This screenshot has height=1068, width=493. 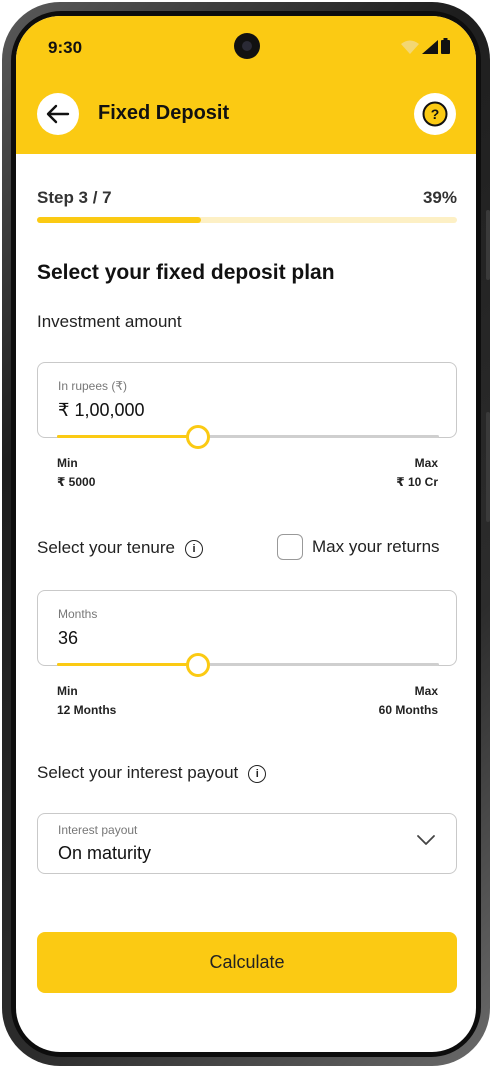 I want to click on app-header: 9:30 Fixed Deposit ?, so click(x=246, y=85).